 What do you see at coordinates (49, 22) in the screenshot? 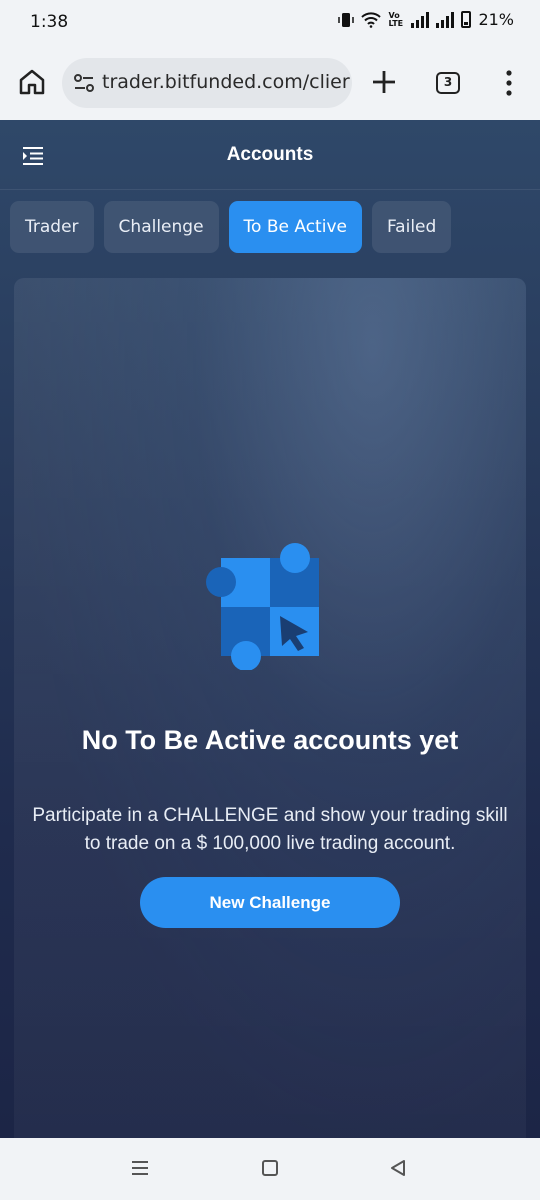
I see `status-time: 1:38` at bounding box center [49, 22].